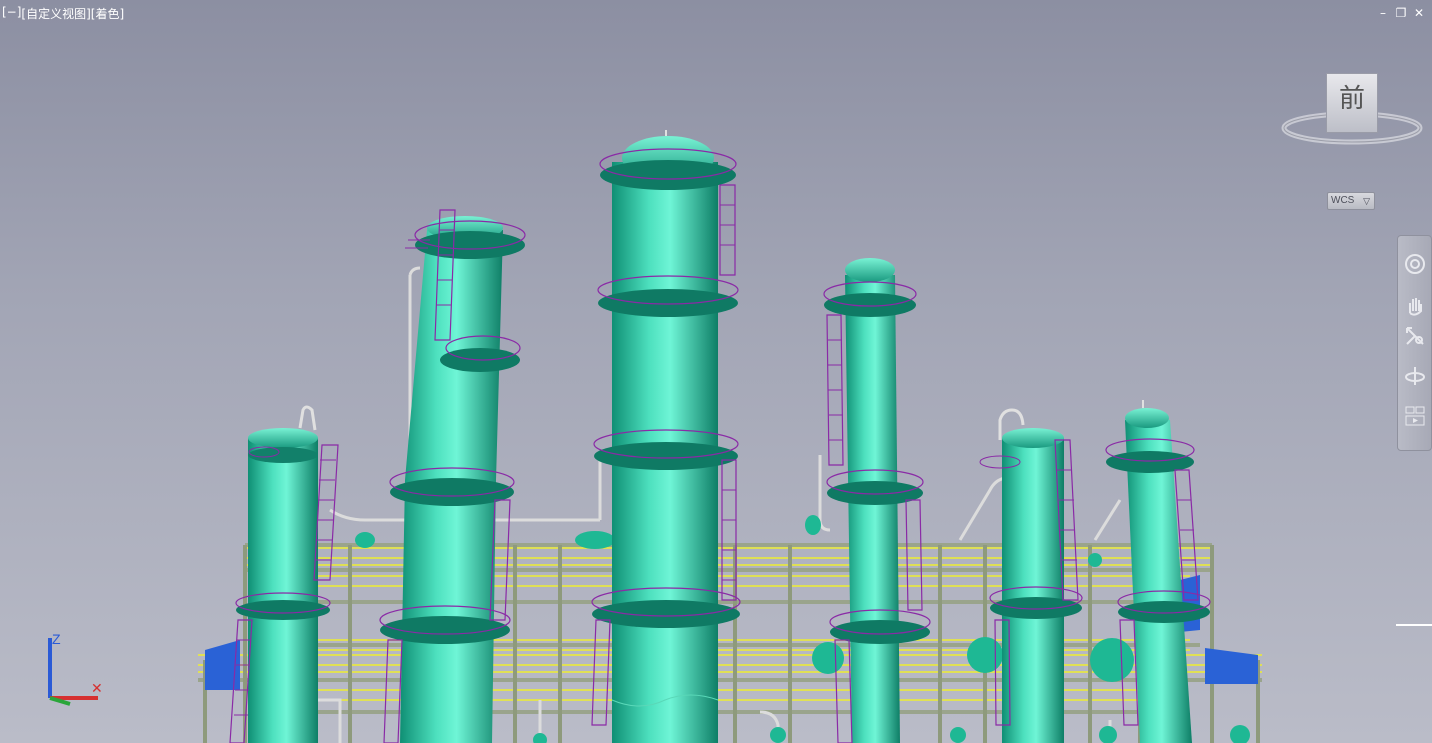 The width and height of the screenshot is (1432, 743). I want to click on visual-style-menu: [着色], so click(107, 13).